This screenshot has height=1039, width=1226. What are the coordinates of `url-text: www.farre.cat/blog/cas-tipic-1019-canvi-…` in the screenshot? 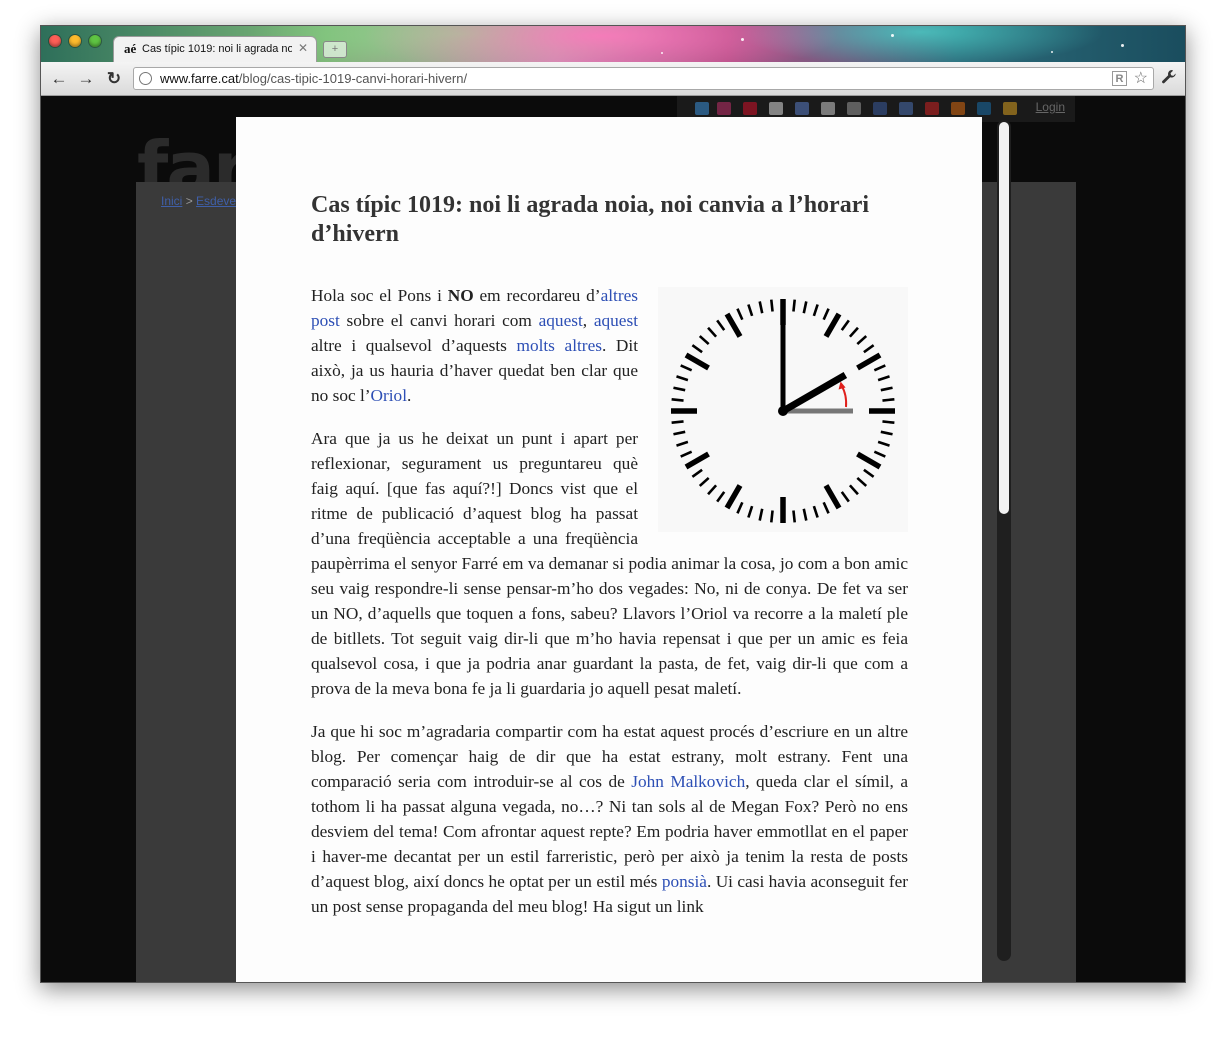 It's located at (313, 78).